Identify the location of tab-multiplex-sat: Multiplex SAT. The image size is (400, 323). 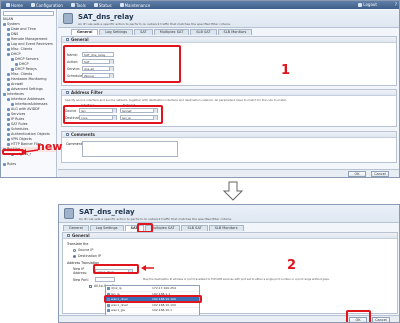
(171, 32).